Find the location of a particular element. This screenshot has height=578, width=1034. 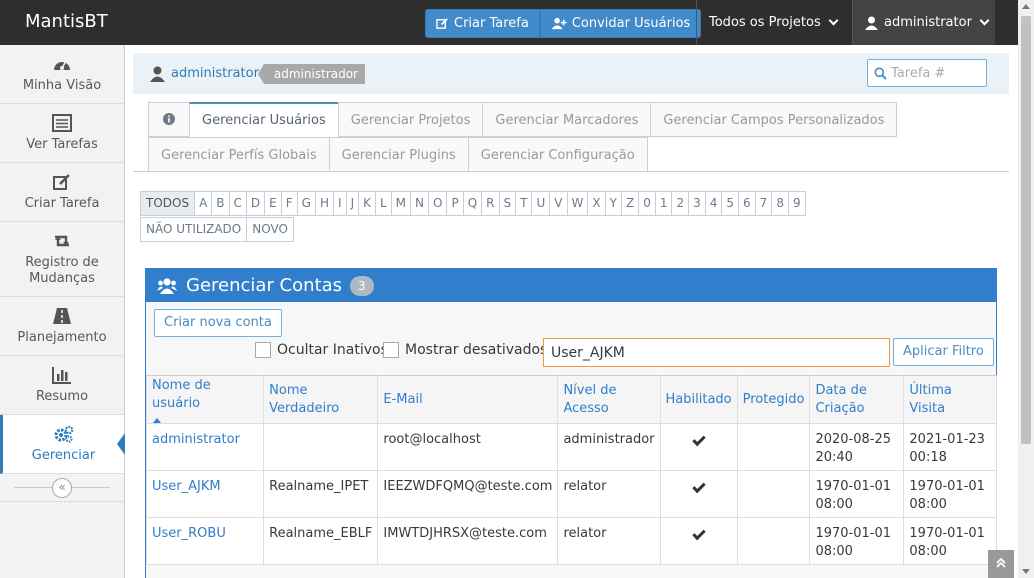

filter-letter-link: P is located at coordinates (455, 203).